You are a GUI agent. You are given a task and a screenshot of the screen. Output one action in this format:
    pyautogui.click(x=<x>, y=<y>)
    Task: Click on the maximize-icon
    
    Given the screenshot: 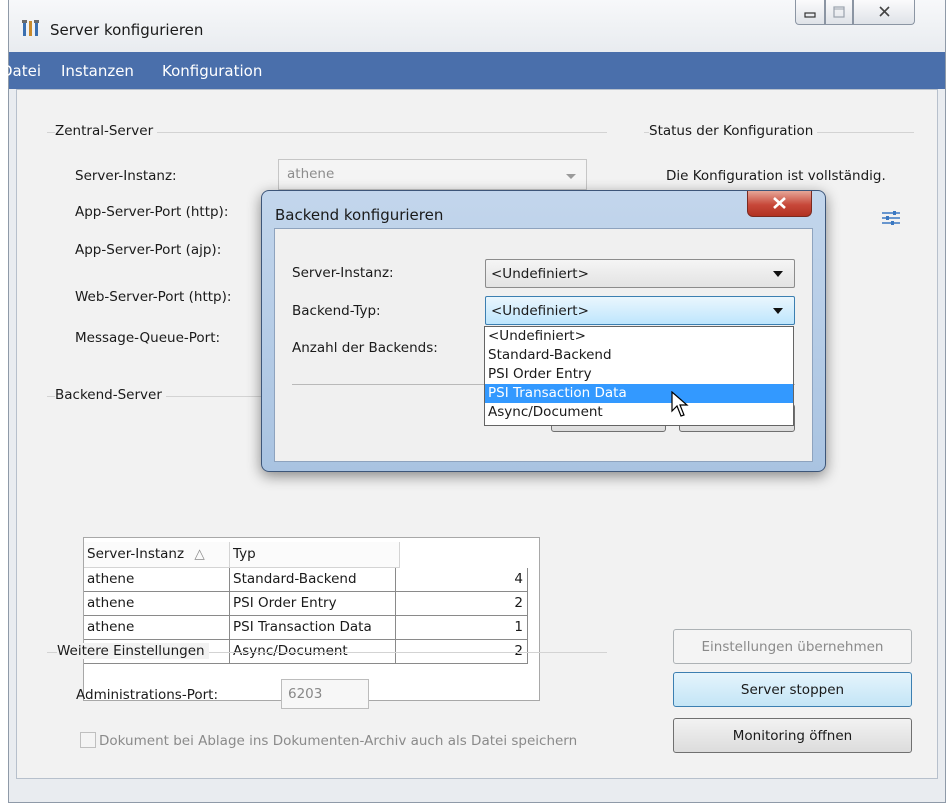 What is the action you would take?
    pyautogui.click(x=839, y=12)
    